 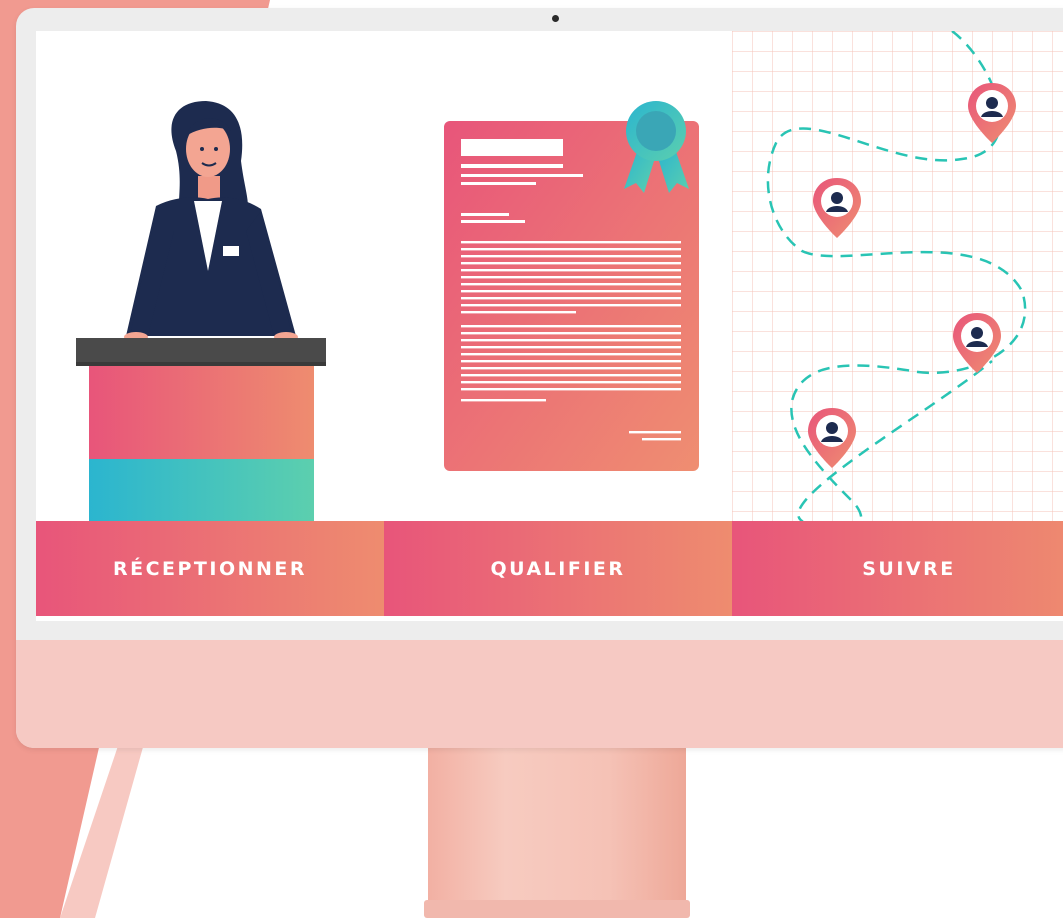 What do you see at coordinates (555, 18) in the screenshot?
I see `camera-dot` at bounding box center [555, 18].